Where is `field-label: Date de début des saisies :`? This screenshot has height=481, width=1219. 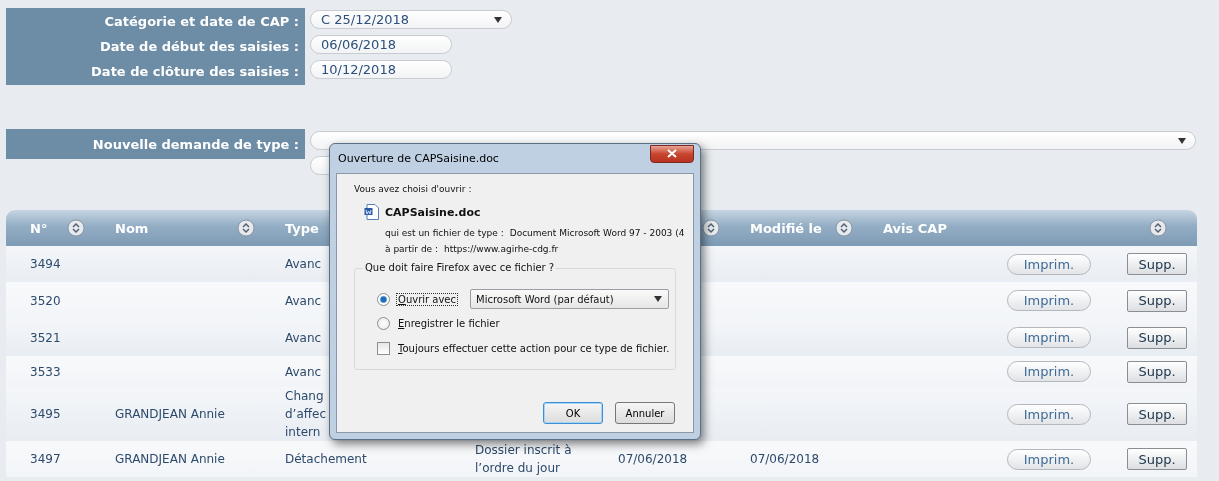
field-label: Date de début des saisies : is located at coordinates (199, 47).